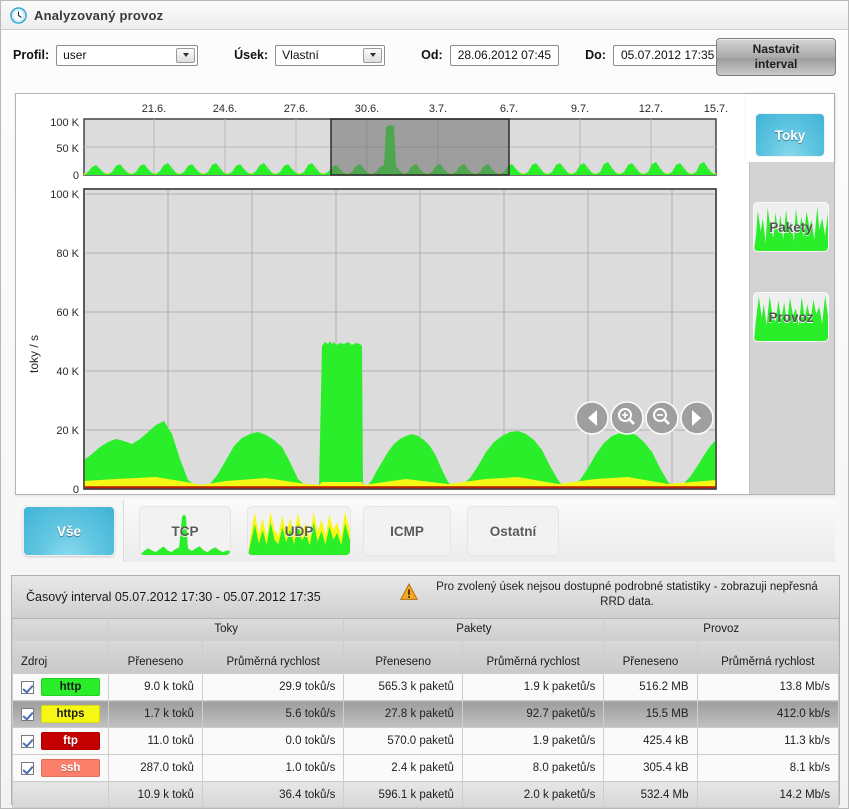 The image size is (849, 809). I want to click on profile-select: user, so click(127, 55).